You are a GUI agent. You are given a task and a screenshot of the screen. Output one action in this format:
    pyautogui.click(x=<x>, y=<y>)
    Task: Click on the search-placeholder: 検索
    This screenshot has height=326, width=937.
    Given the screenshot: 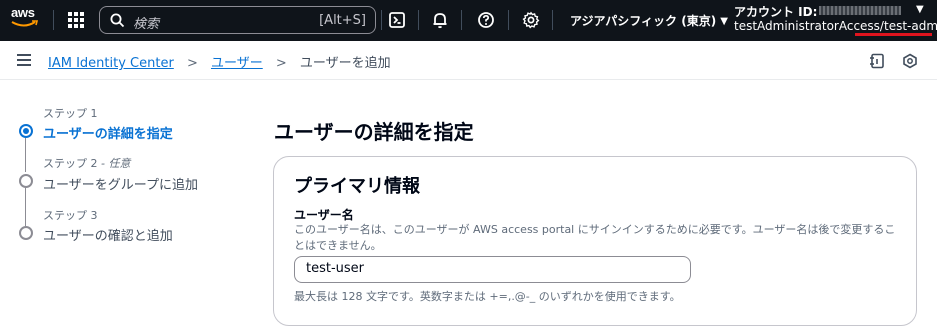 What is the action you would take?
    pyautogui.click(x=146, y=24)
    